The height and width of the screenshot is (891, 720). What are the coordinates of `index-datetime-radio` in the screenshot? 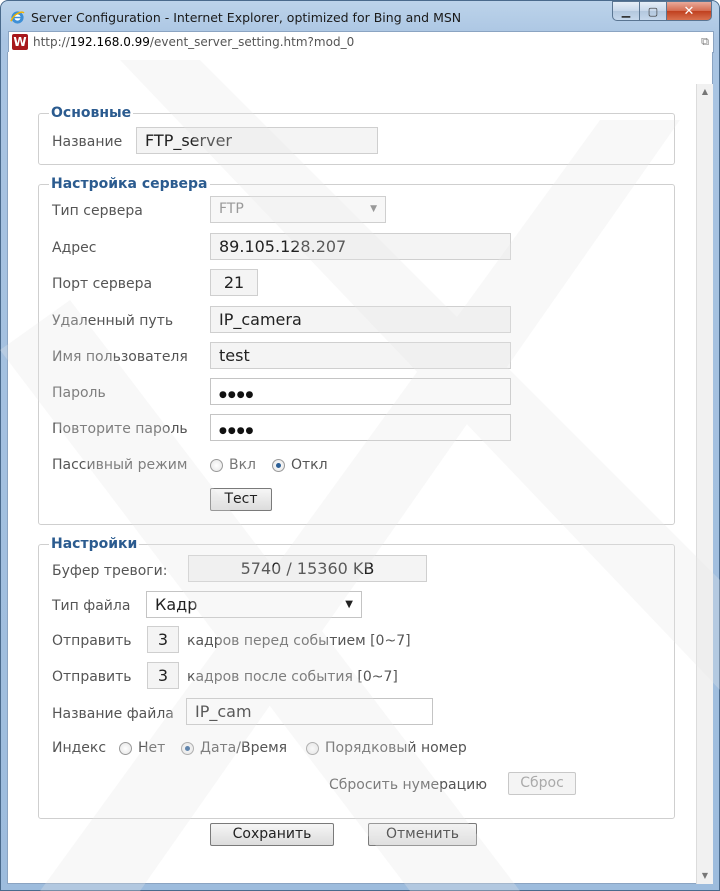 It's located at (187, 748).